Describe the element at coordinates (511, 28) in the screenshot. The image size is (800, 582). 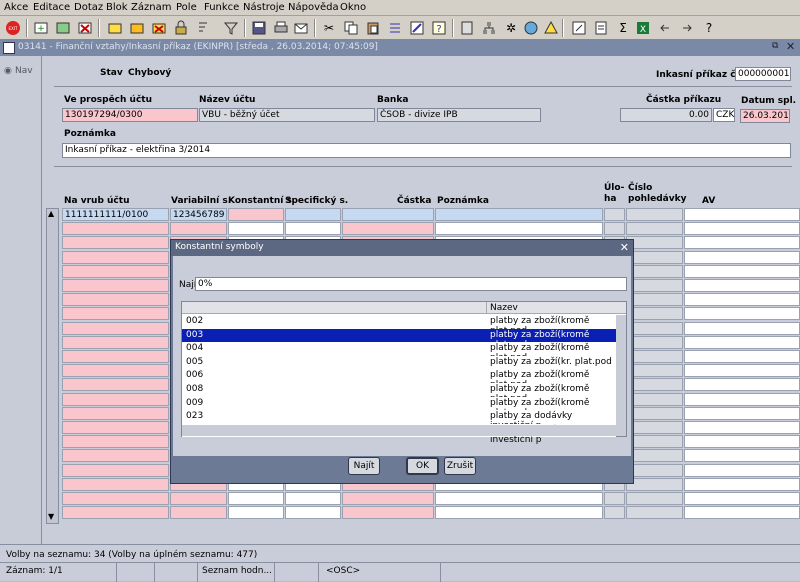
I see `settings-icon: ✲` at that location.